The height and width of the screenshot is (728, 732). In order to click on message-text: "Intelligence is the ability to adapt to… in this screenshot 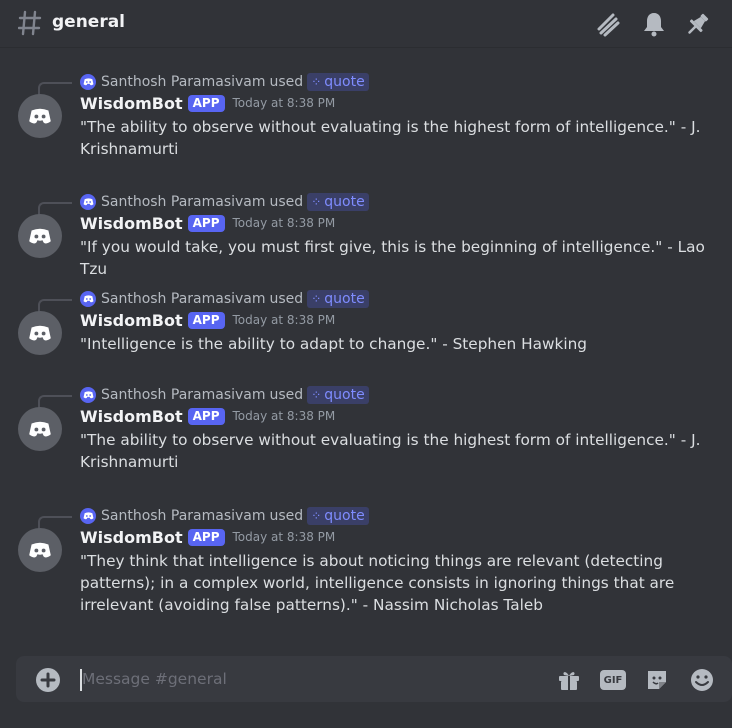, I will do `click(333, 344)`.